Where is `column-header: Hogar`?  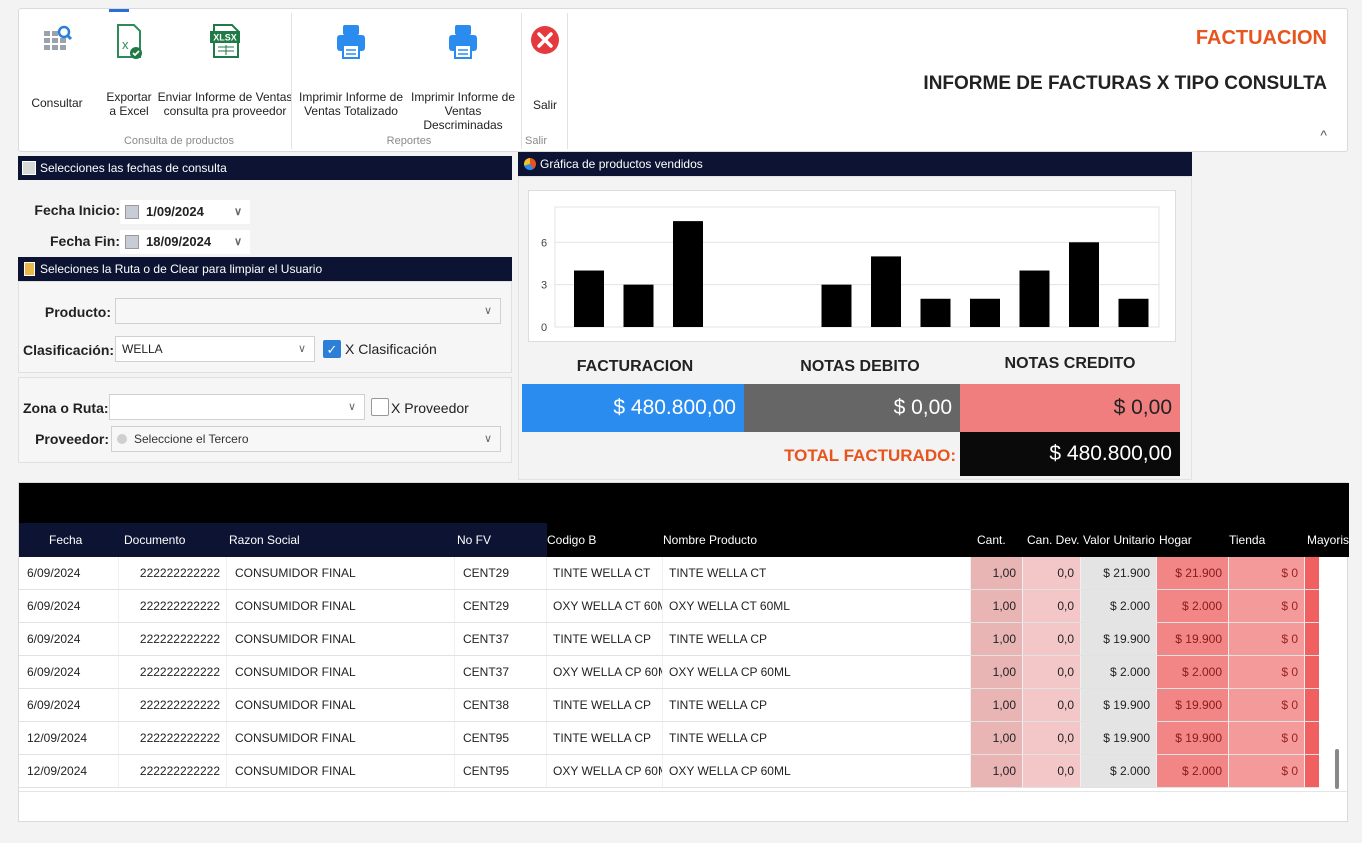 column-header: Hogar is located at coordinates (1175, 540).